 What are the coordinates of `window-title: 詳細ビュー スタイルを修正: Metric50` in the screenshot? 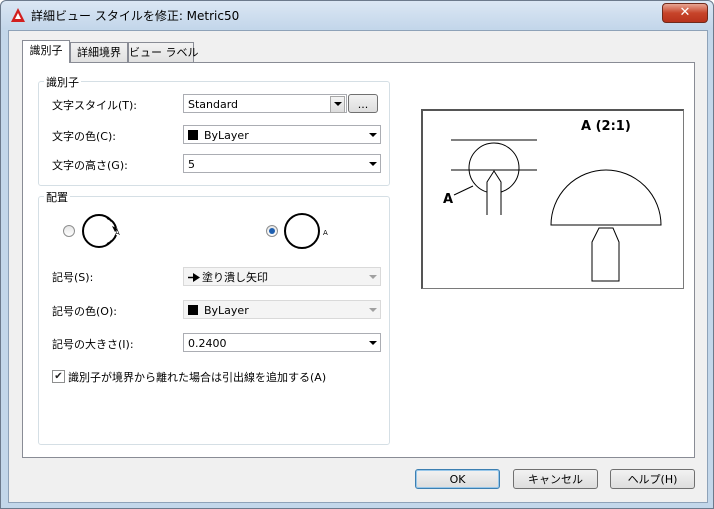 It's located at (135, 16).